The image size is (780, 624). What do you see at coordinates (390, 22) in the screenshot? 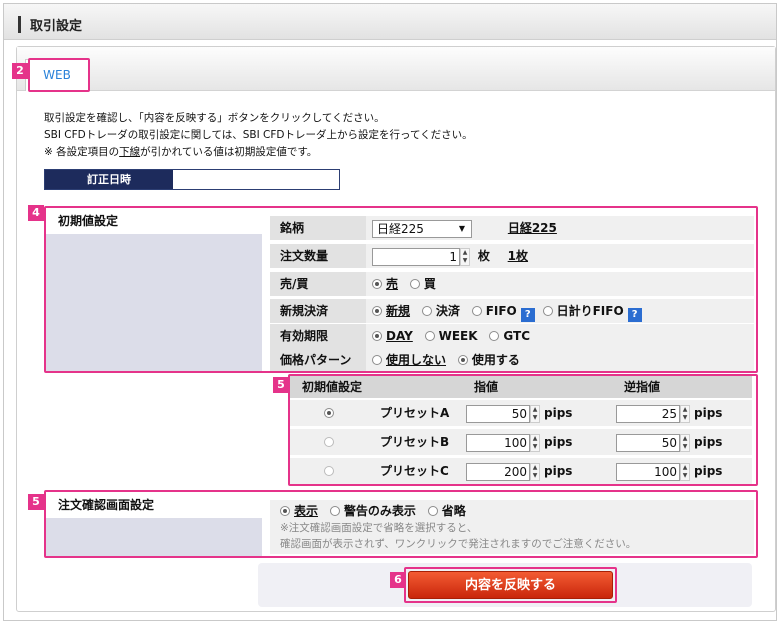
I see `page-header: 取引設定` at bounding box center [390, 22].